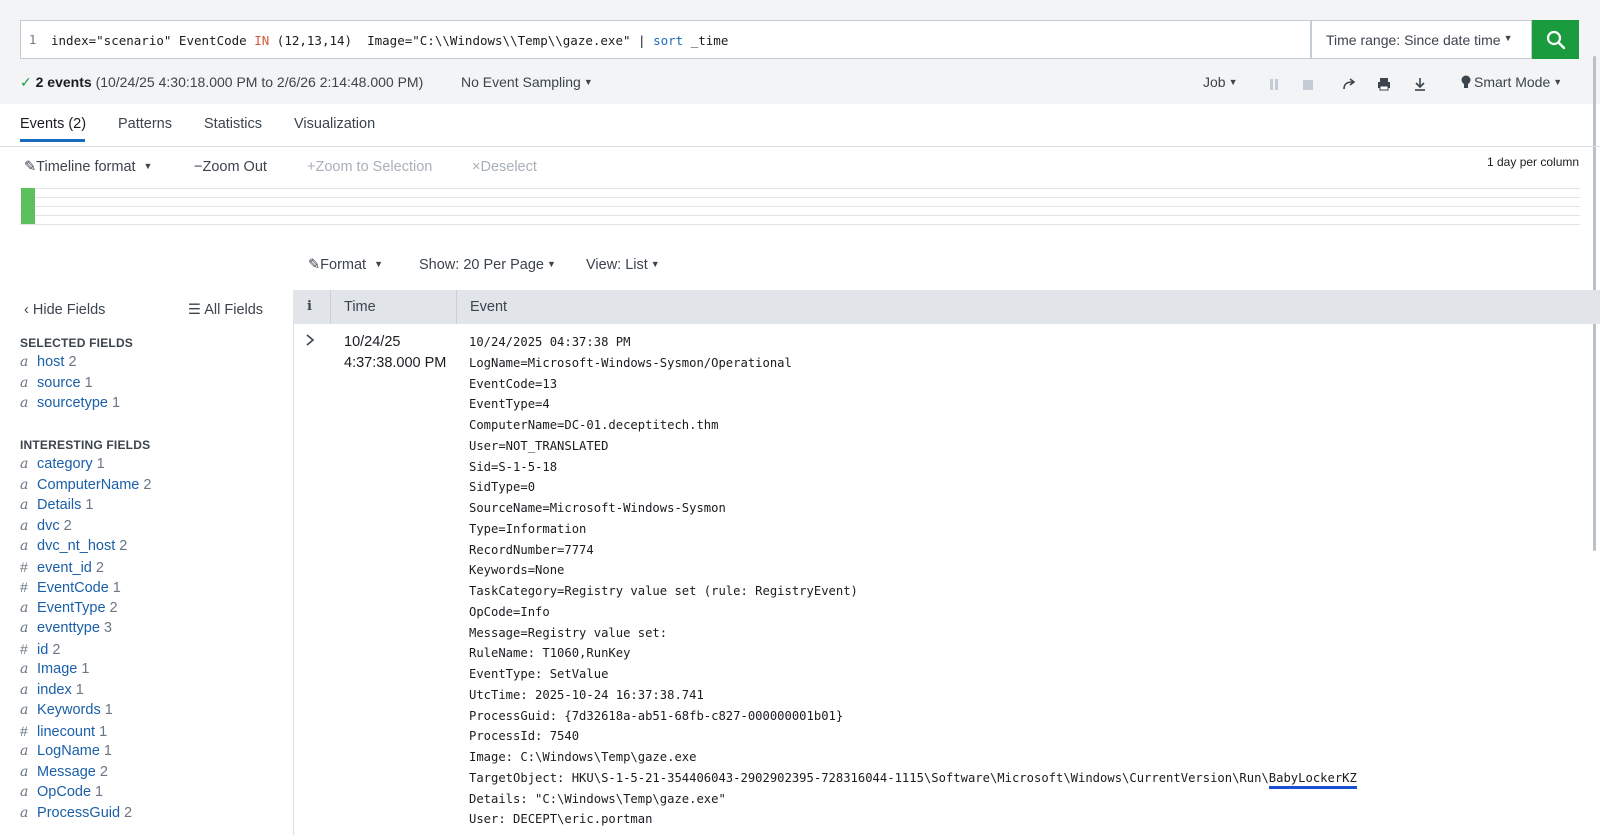  I want to click on format-label: Format, so click(343, 265).